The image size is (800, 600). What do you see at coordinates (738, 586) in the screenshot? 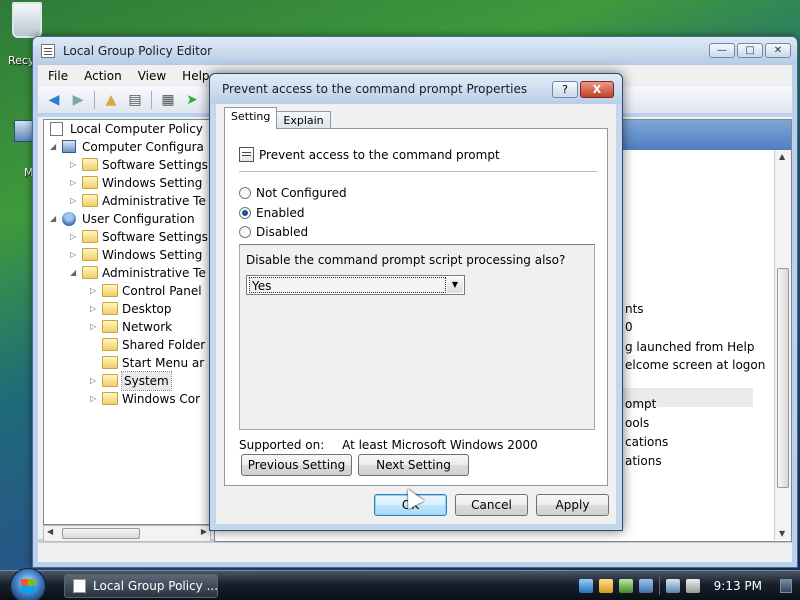
I see `clock: 9:13 PM` at bounding box center [738, 586].